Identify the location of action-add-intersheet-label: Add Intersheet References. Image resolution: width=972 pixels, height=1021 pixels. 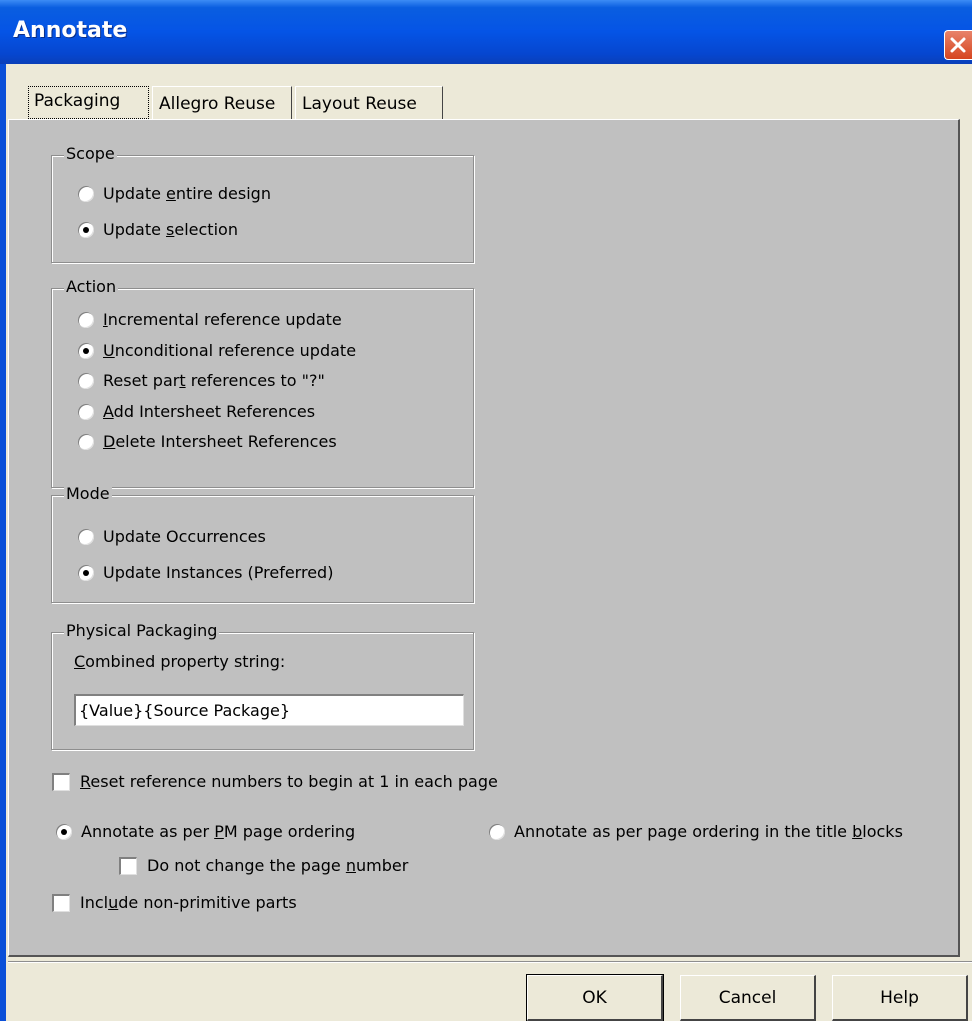
(209, 411).